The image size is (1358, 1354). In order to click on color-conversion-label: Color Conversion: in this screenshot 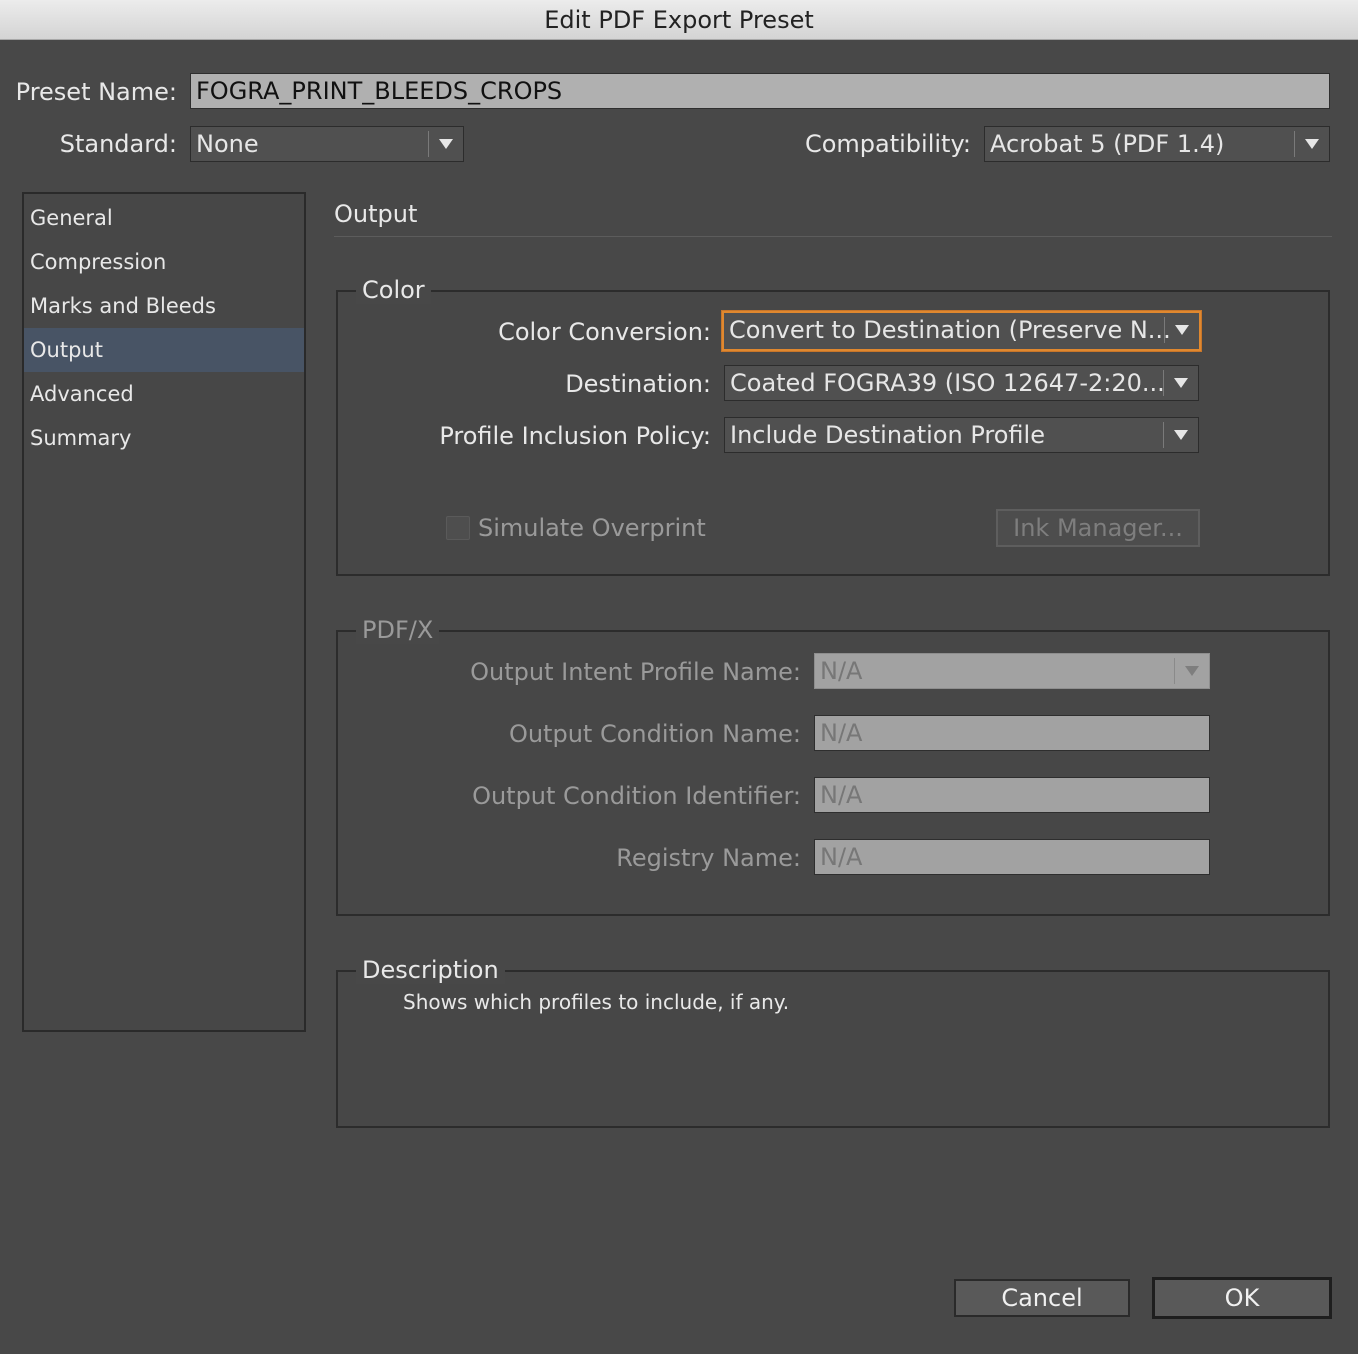, I will do `click(604, 332)`.